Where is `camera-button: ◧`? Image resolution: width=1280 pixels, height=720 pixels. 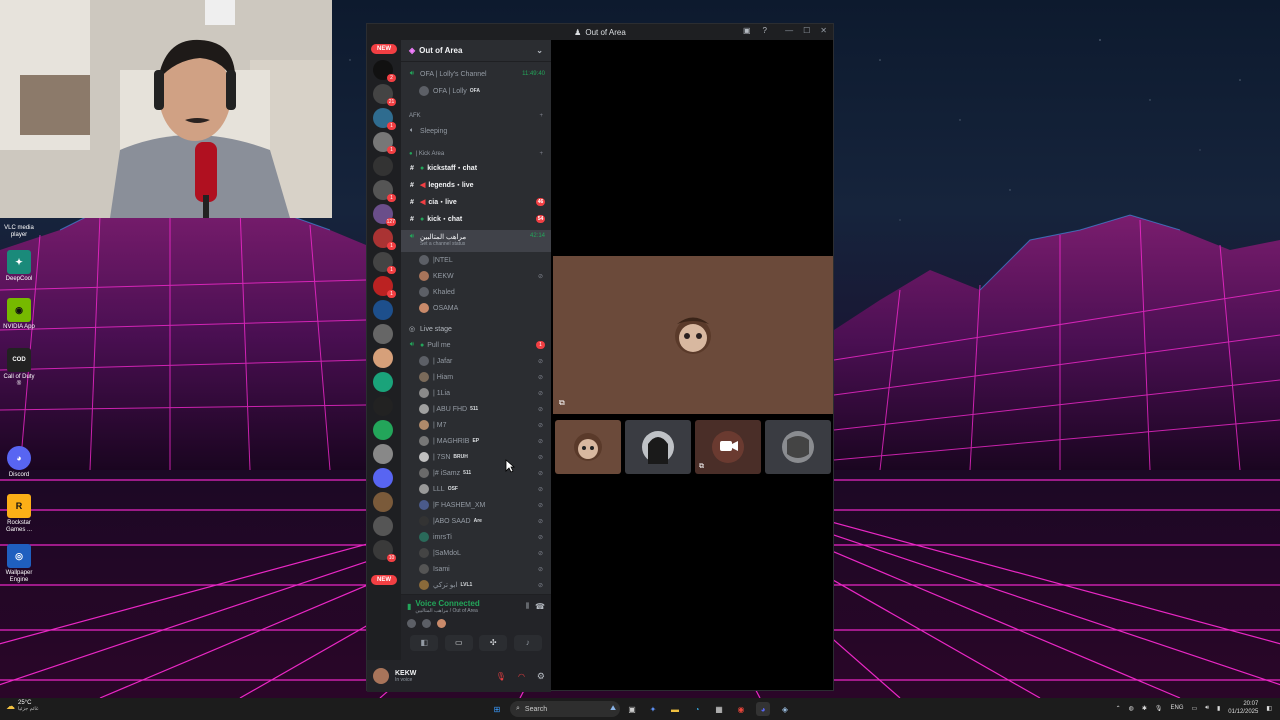 camera-button: ◧ is located at coordinates (424, 643).